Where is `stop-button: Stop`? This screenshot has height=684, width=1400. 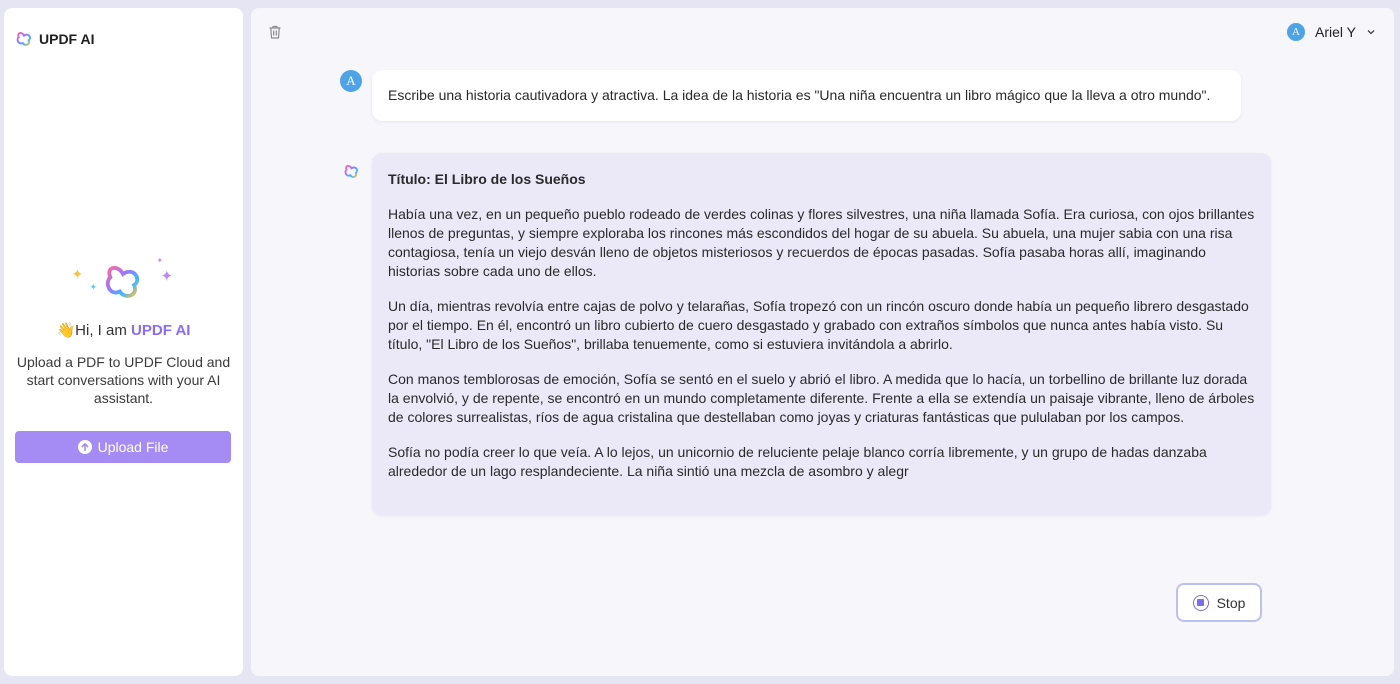
stop-button: Stop is located at coordinates (1219, 602).